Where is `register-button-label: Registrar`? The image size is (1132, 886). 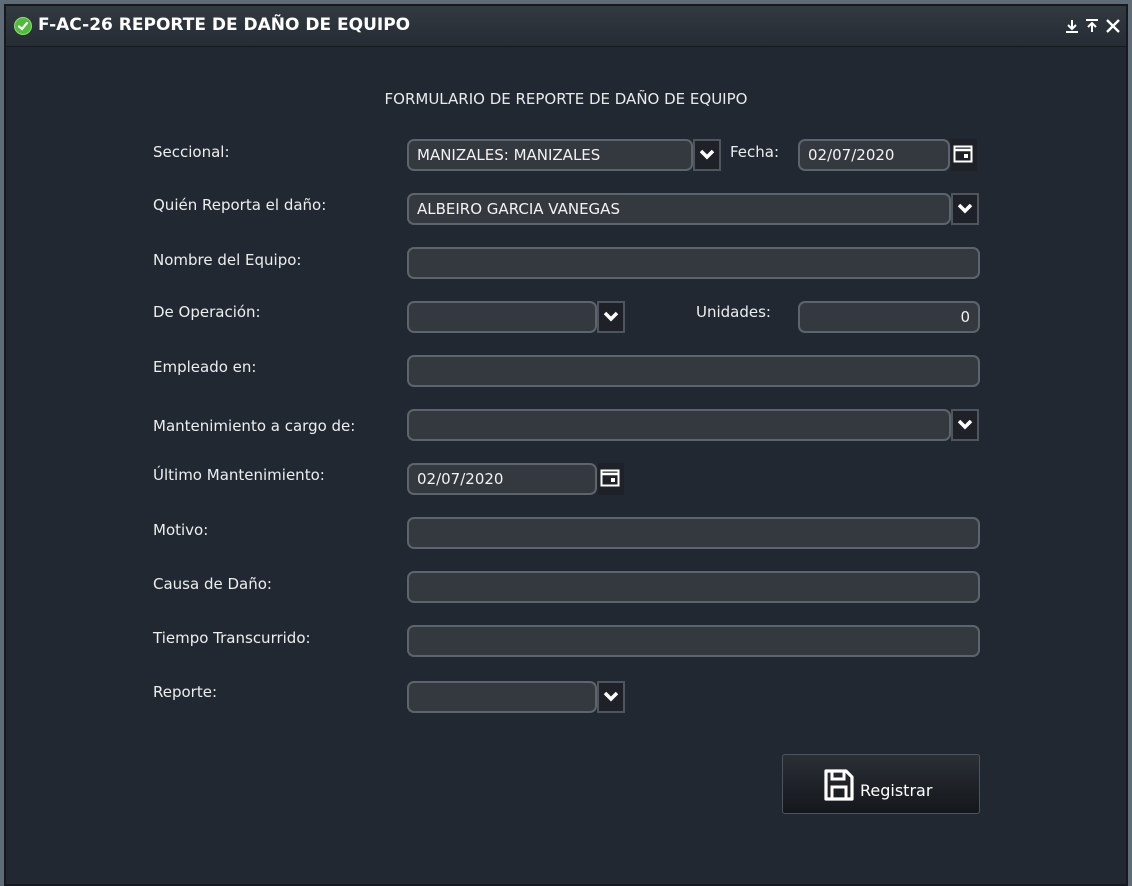 register-button-label: Registrar is located at coordinates (896, 790).